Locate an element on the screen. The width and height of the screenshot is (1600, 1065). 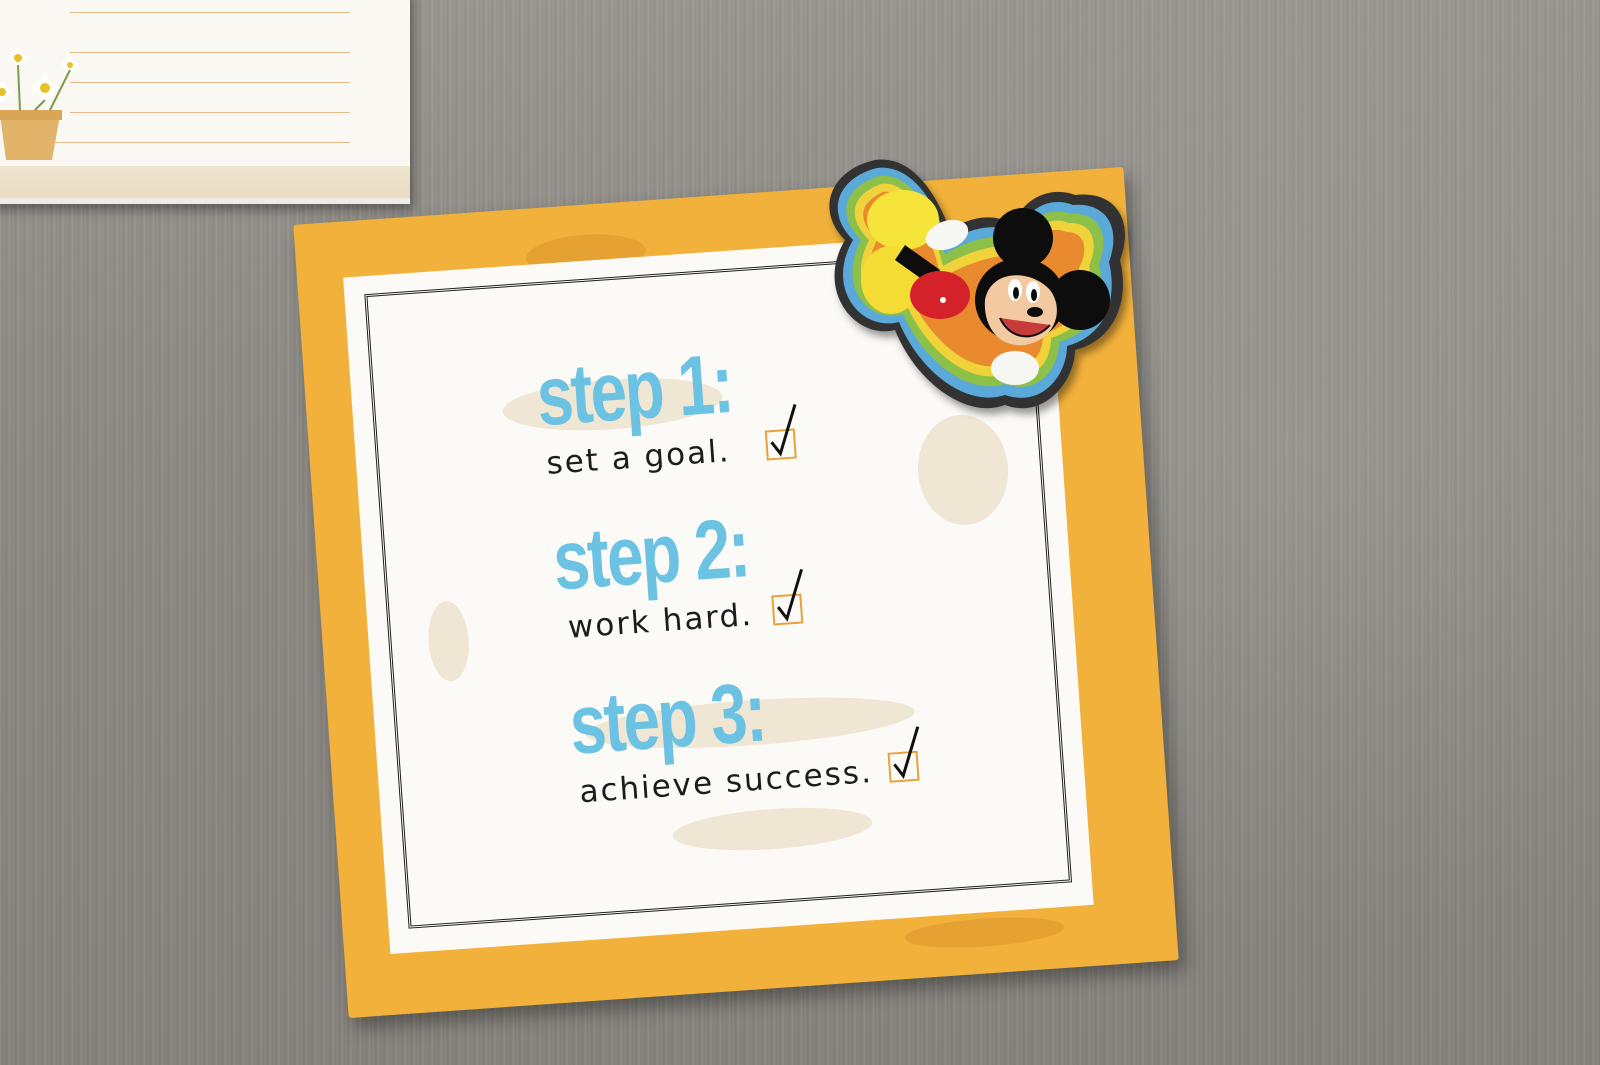
step-2-checkbox is located at coordinates (787, 597).